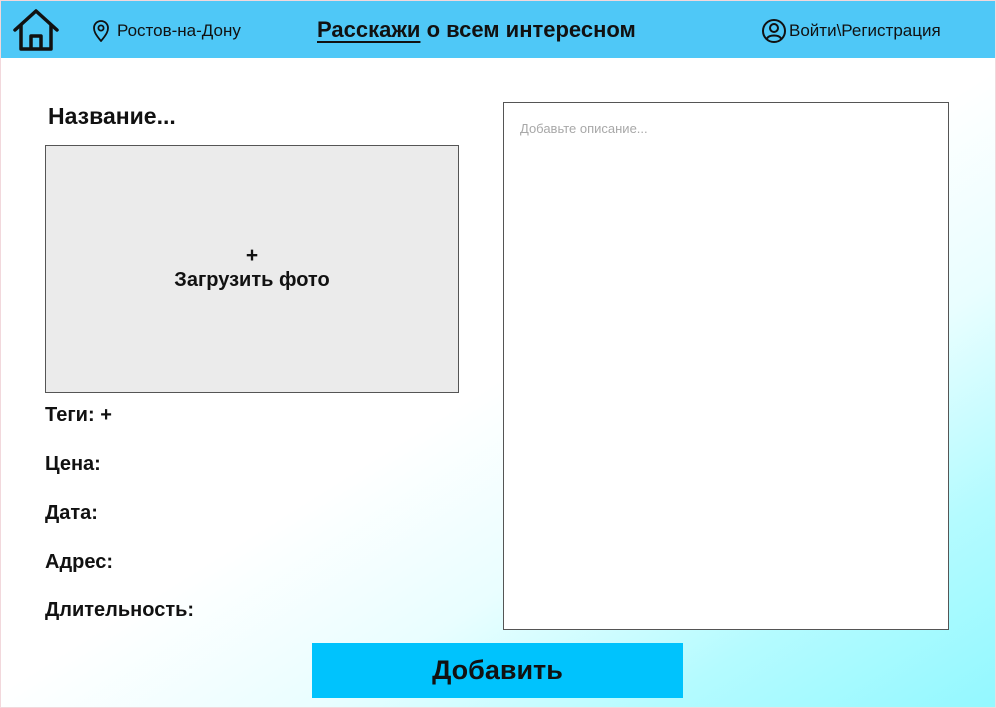 This screenshot has width=996, height=708. Describe the element at coordinates (774, 31) in the screenshot. I see `user-circle-icon` at that location.